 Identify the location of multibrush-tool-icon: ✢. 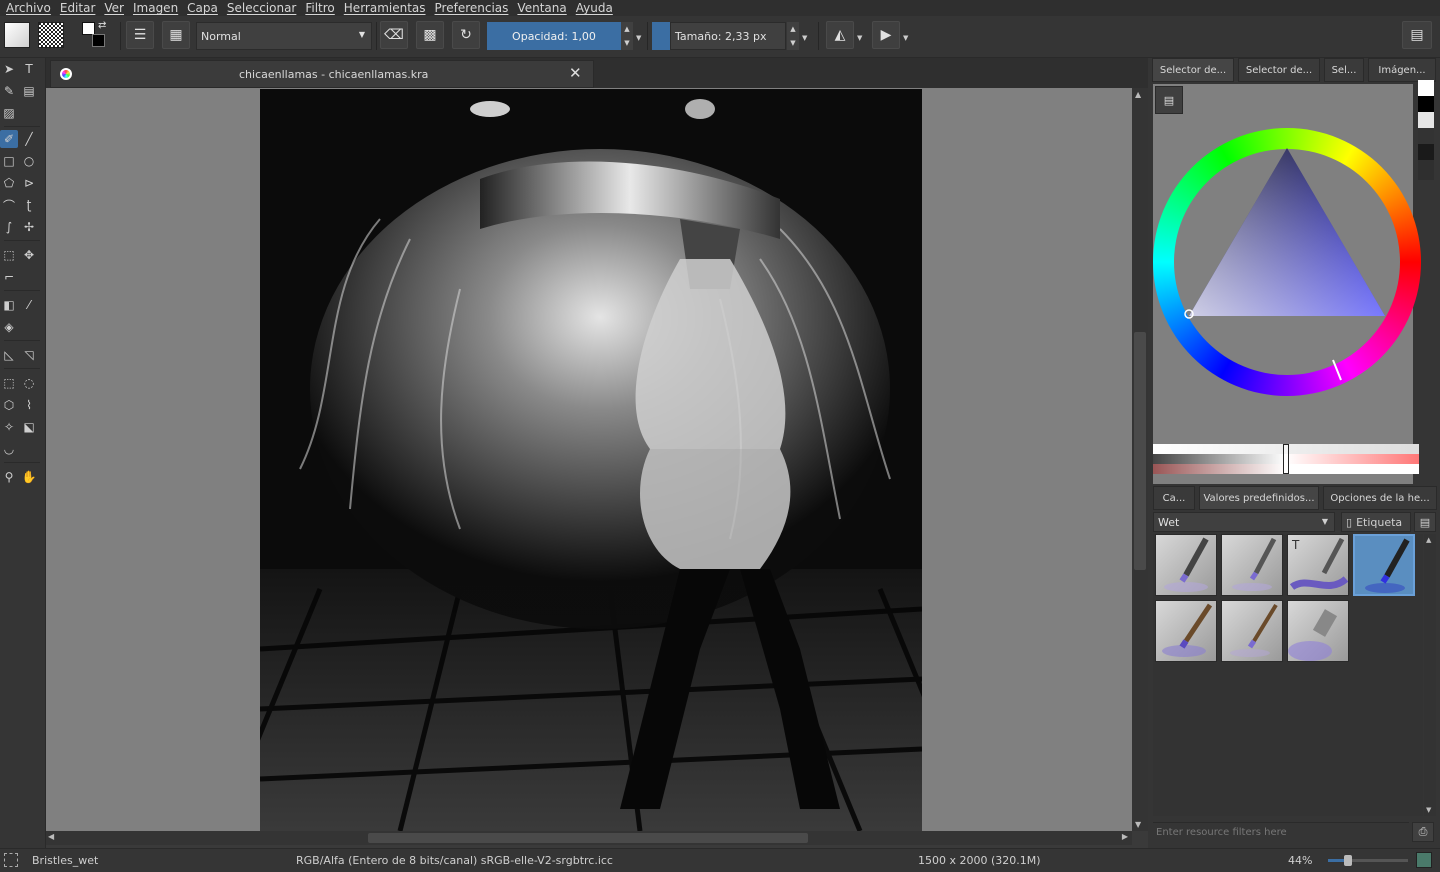
(29, 227).